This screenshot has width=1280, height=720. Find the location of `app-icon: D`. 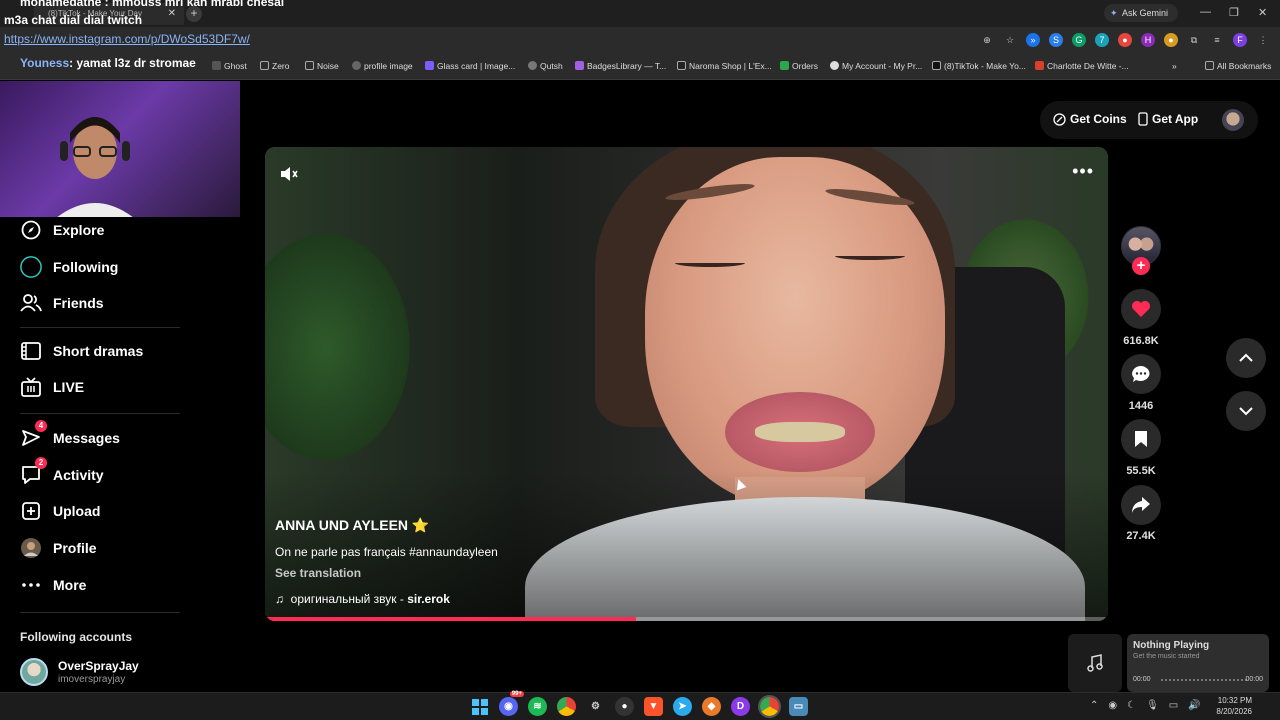

app-icon: D is located at coordinates (740, 706).